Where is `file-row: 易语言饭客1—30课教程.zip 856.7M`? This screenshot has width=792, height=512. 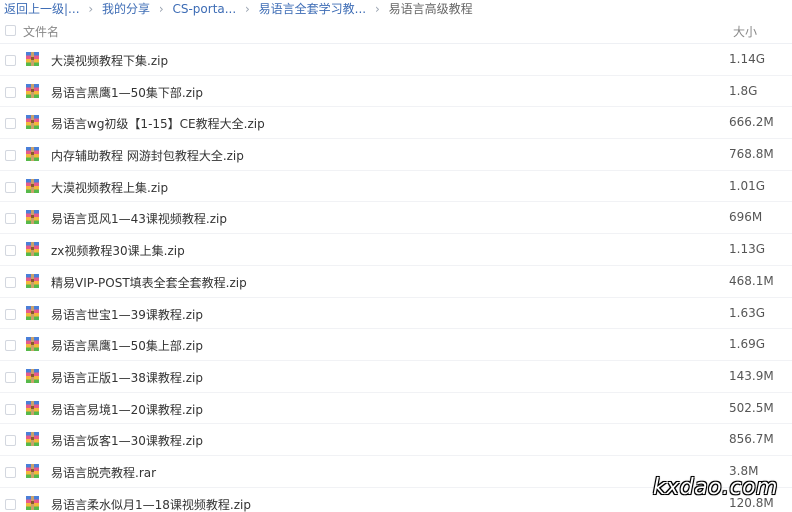 file-row: 易语言饭客1—30课教程.zip 856.7M is located at coordinates (396, 440).